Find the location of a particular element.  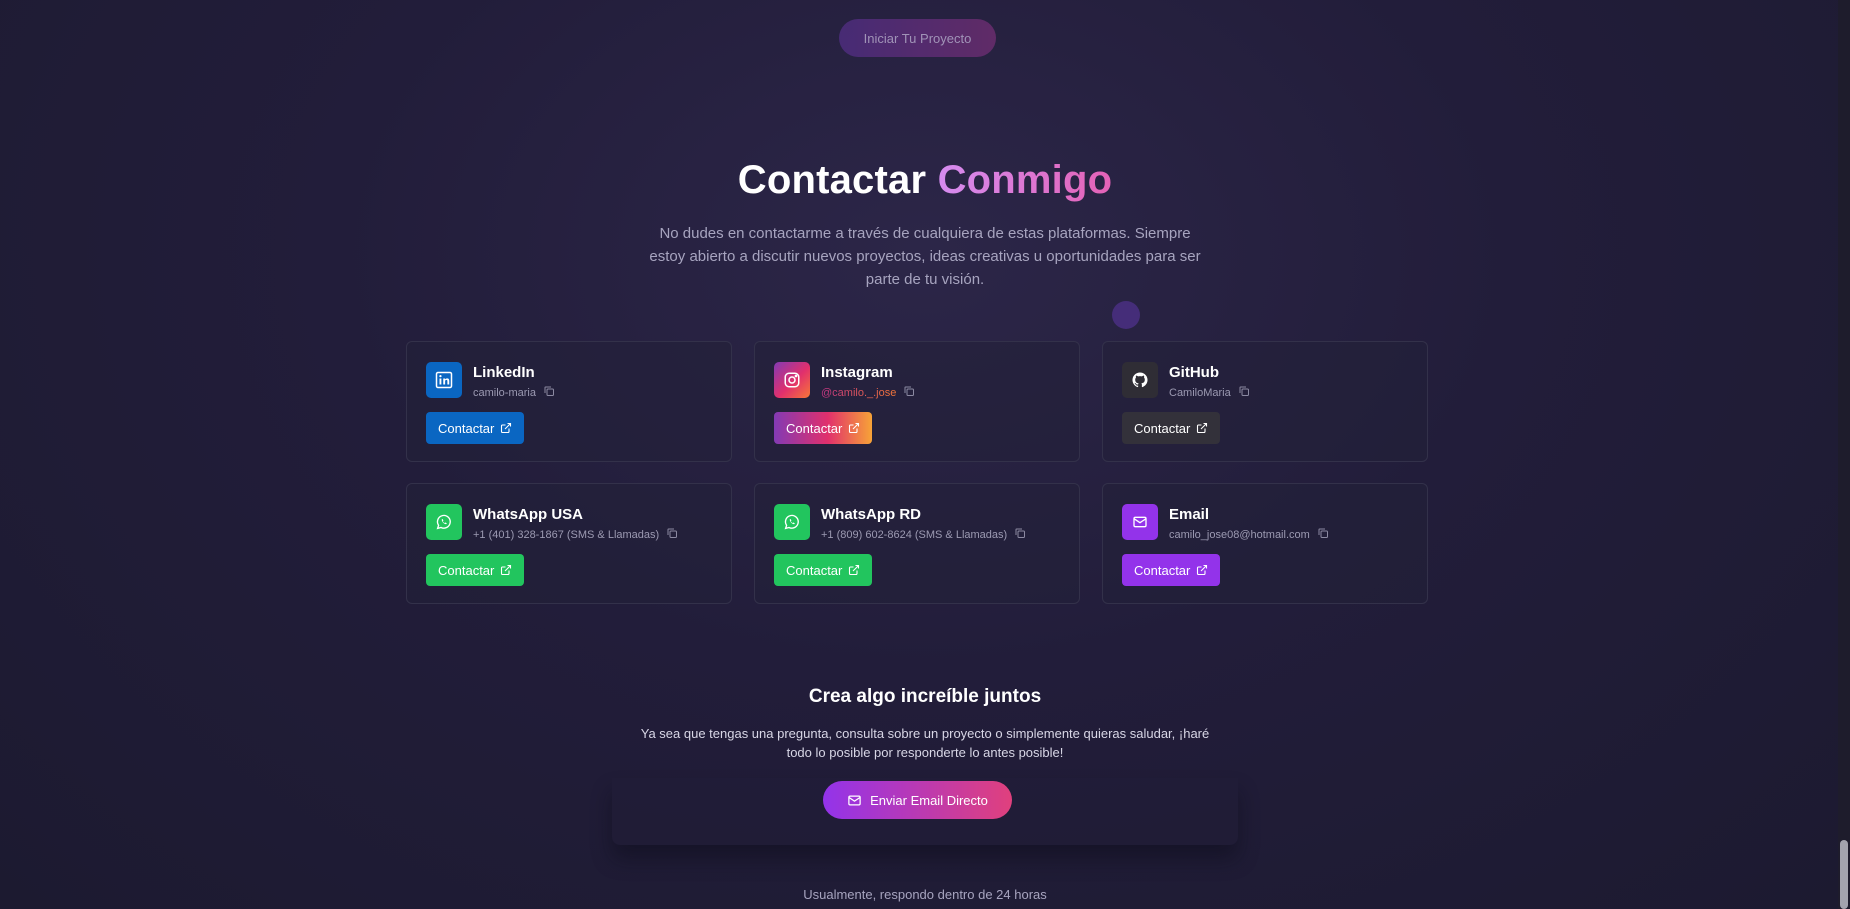

card-name: WhatsApp RD is located at coordinates (871, 514).